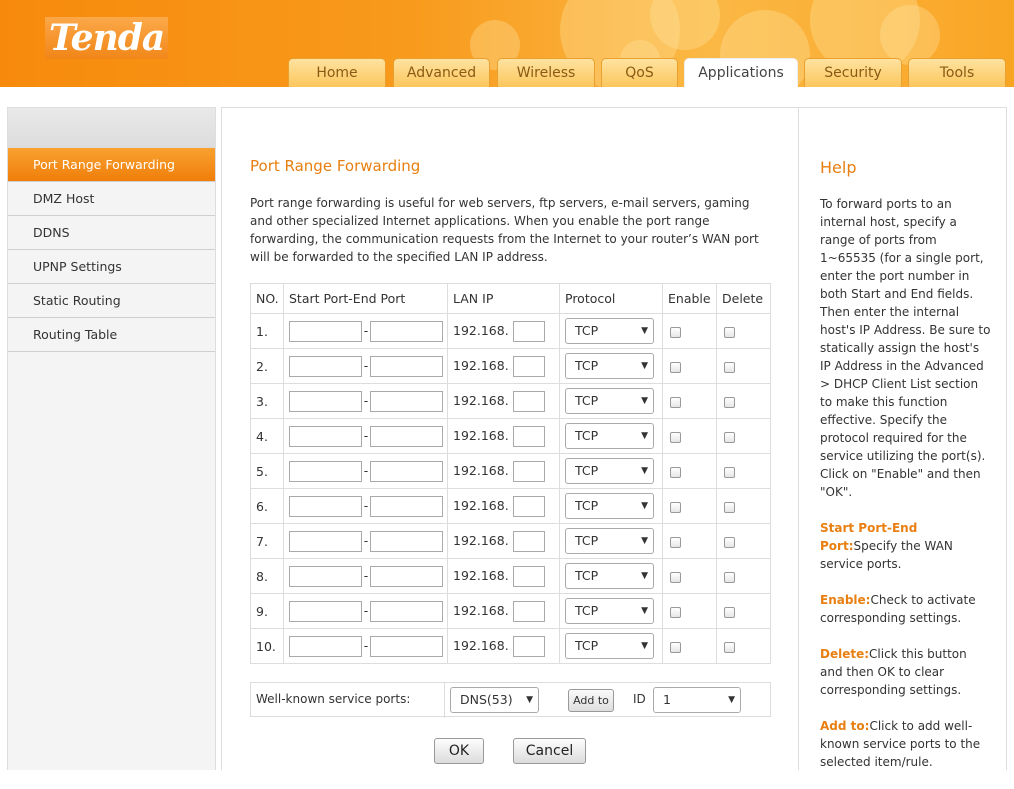 The height and width of the screenshot is (789, 1014). I want to click on row-number: 7., so click(267, 541).